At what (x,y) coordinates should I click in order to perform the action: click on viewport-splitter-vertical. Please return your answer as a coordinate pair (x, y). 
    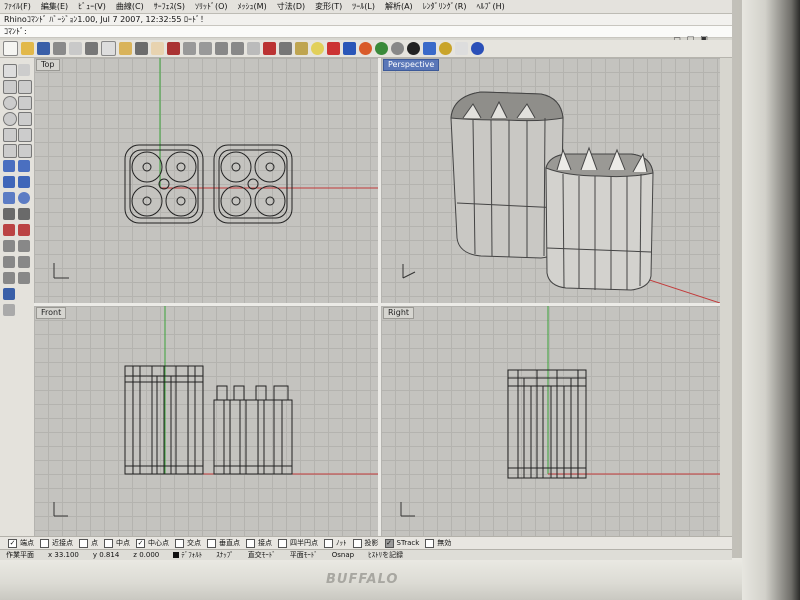
    Looking at the image, I should click on (379, 298).